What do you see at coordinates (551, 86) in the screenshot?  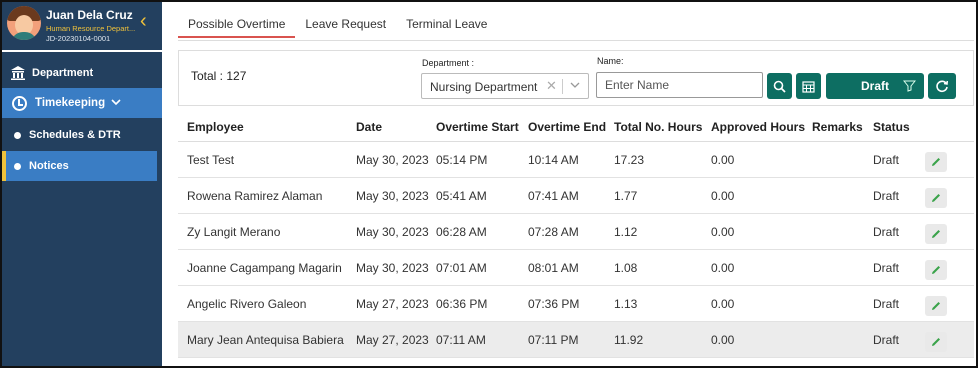 I see `clear-icon: ✕` at bounding box center [551, 86].